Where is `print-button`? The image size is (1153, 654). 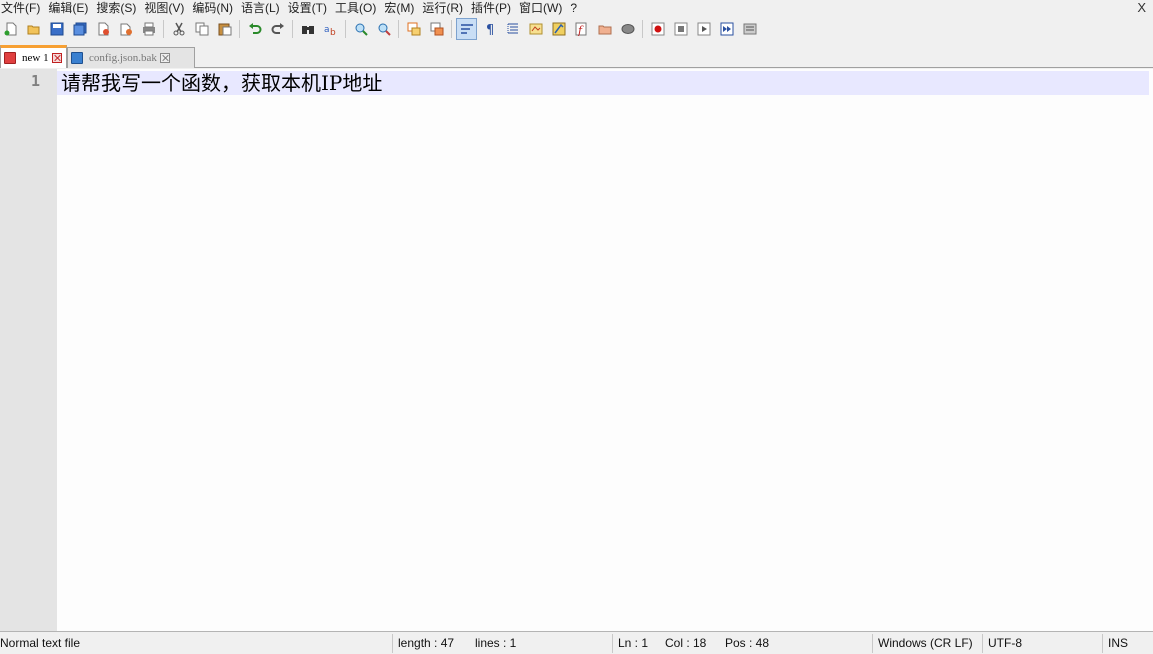 print-button is located at coordinates (148, 29).